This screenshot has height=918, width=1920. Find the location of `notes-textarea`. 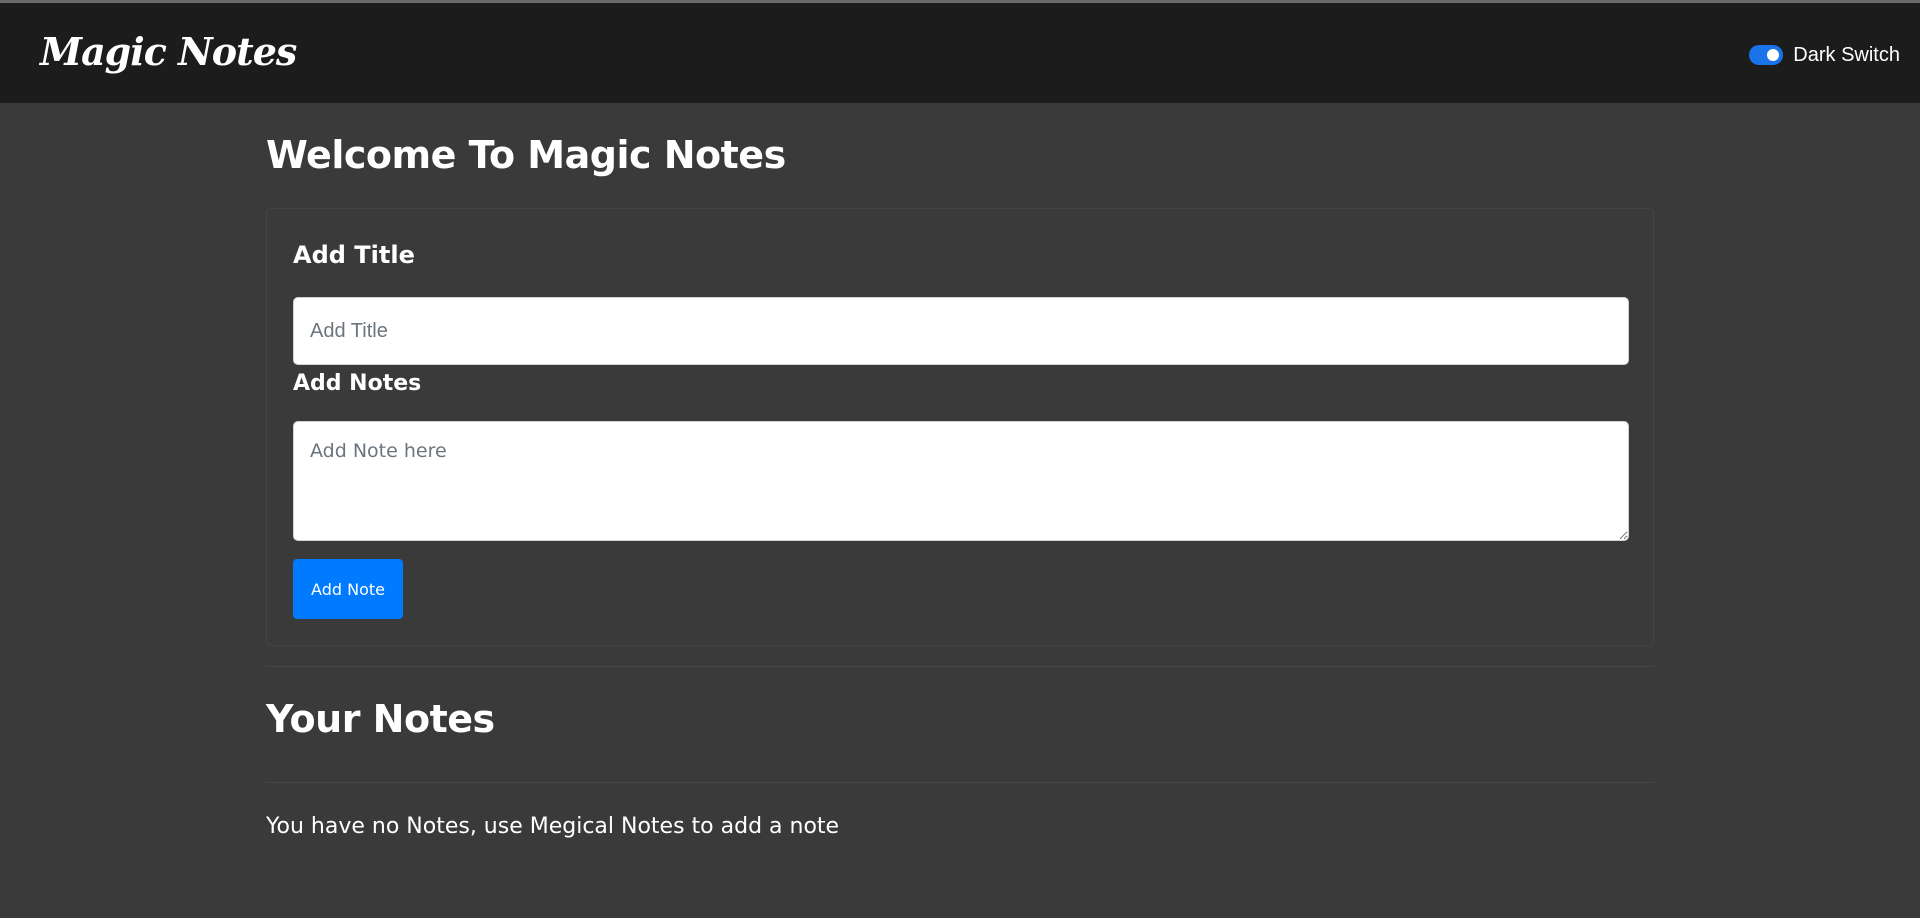

notes-textarea is located at coordinates (961, 481).